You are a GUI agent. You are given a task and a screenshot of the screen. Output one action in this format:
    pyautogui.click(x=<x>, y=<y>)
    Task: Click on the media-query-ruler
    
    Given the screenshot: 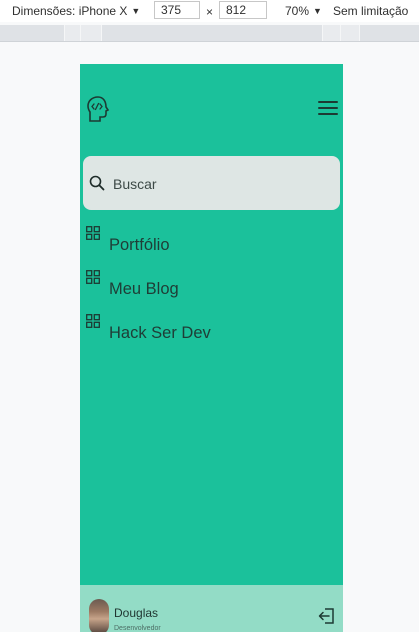 What is the action you would take?
    pyautogui.click(x=209, y=33)
    